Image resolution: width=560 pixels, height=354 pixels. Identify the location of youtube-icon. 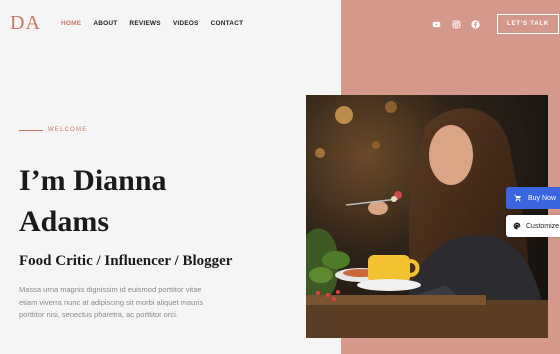
(436, 24).